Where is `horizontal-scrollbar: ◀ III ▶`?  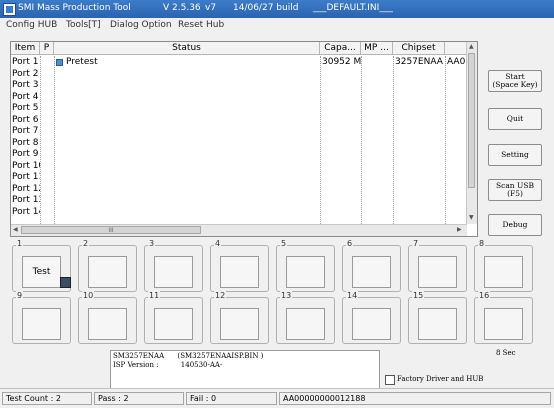
horizontal-scrollbar: ◀ III ▶ is located at coordinates (239, 230).